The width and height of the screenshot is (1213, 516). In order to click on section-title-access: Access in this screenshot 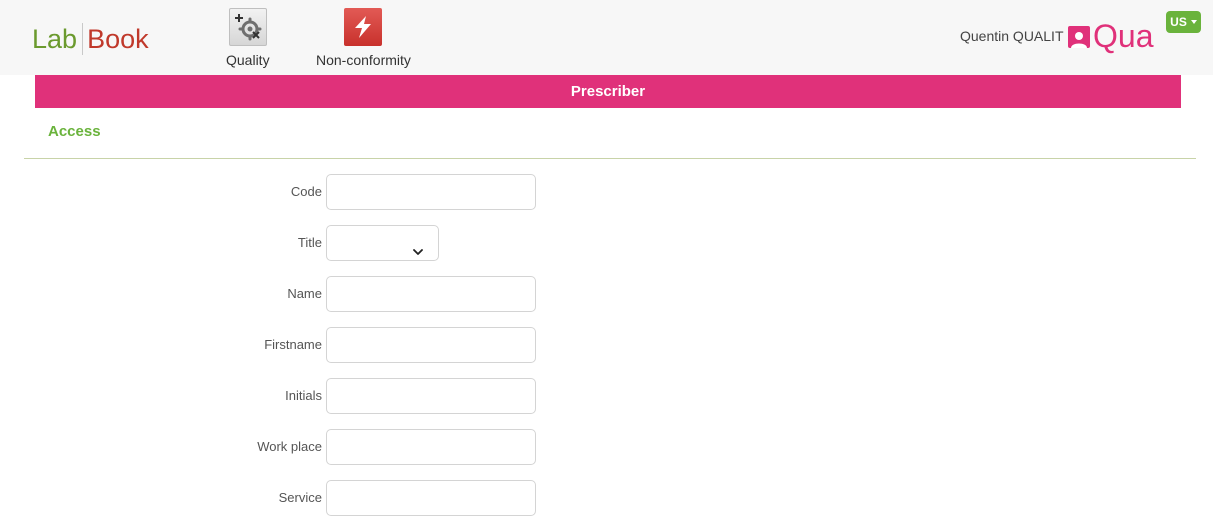, I will do `click(74, 131)`.